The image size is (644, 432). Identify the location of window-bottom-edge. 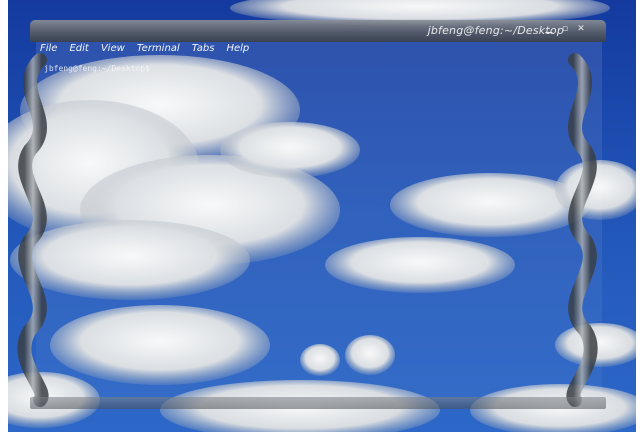
(318, 403).